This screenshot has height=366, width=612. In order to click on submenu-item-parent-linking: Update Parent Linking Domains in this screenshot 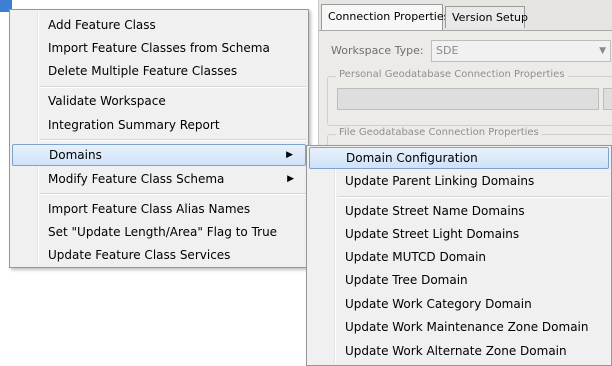, I will do `click(459, 181)`.